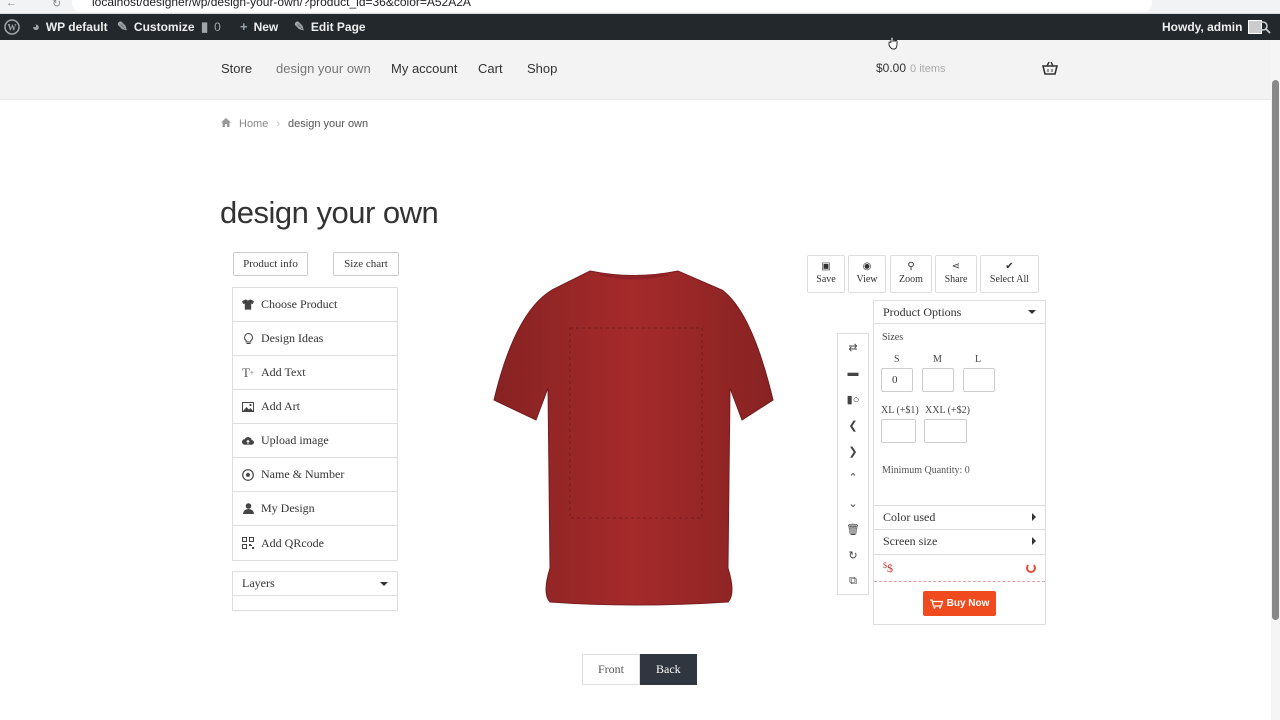 This screenshot has width=1280, height=720. Describe the element at coordinates (236, 68) in the screenshot. I see `nav-store: Store` at that location.